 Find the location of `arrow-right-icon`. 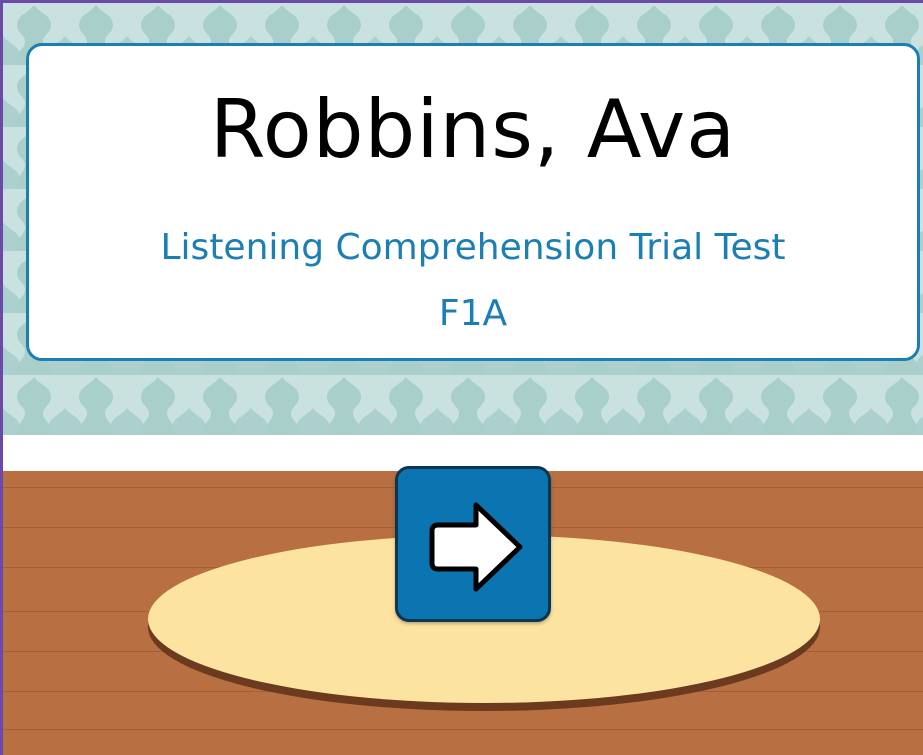

arrow-right-icon is located at coordinates (476, 547).